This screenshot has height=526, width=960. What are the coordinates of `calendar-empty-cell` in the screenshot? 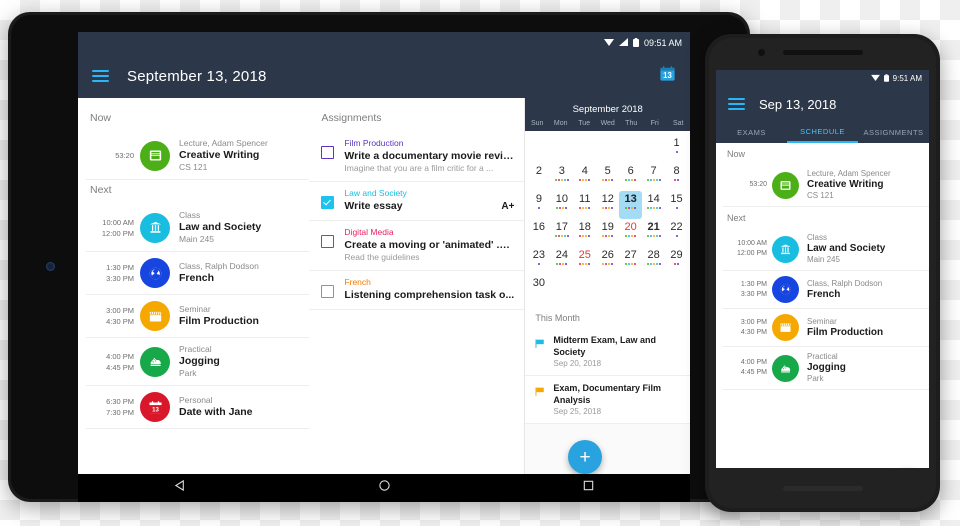 It's located at (607, 149).